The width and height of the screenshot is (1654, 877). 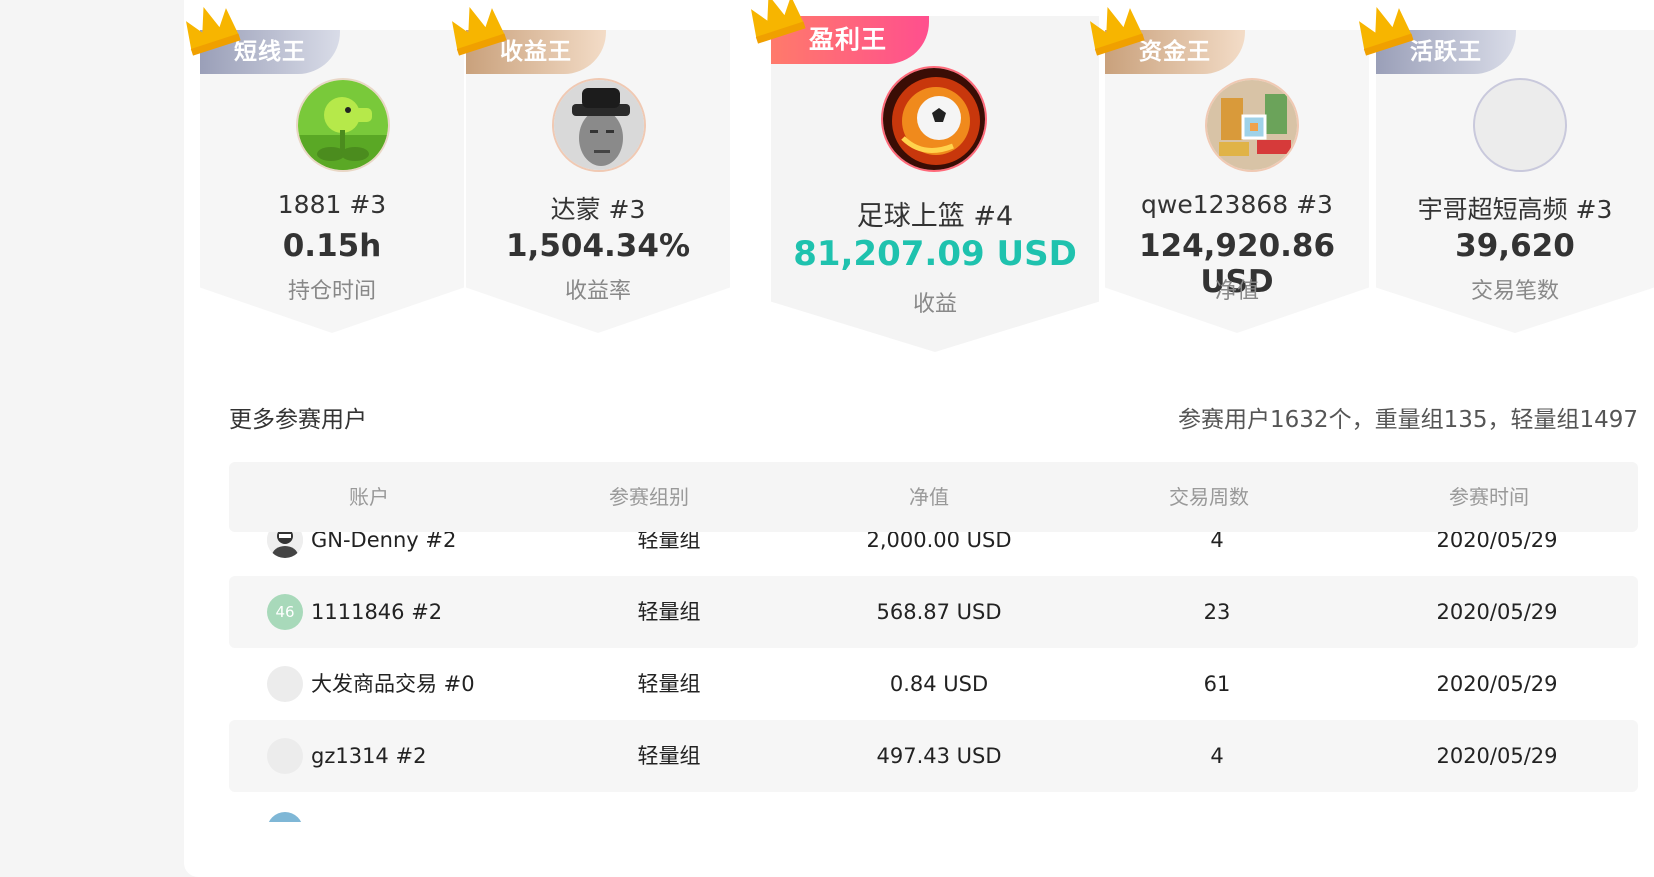 What do you see at coordinates (285, 545) in the screenshot?
I see `person-avatar-icon` at bounding box center [285, 545].